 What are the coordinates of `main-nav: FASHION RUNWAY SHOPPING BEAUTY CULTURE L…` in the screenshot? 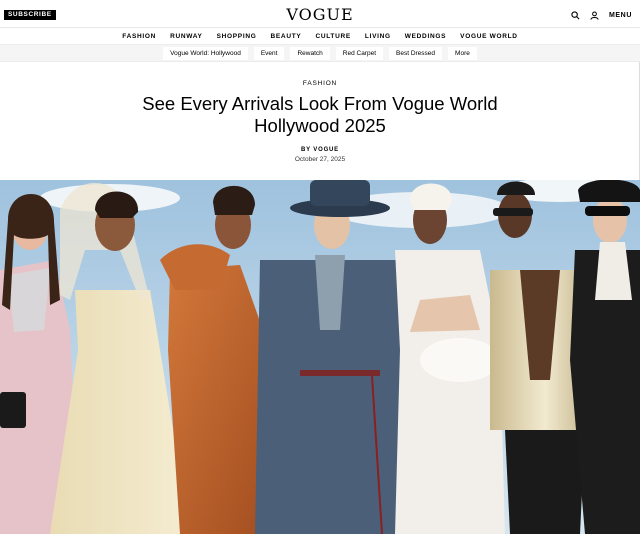 It's located at (320, 36).